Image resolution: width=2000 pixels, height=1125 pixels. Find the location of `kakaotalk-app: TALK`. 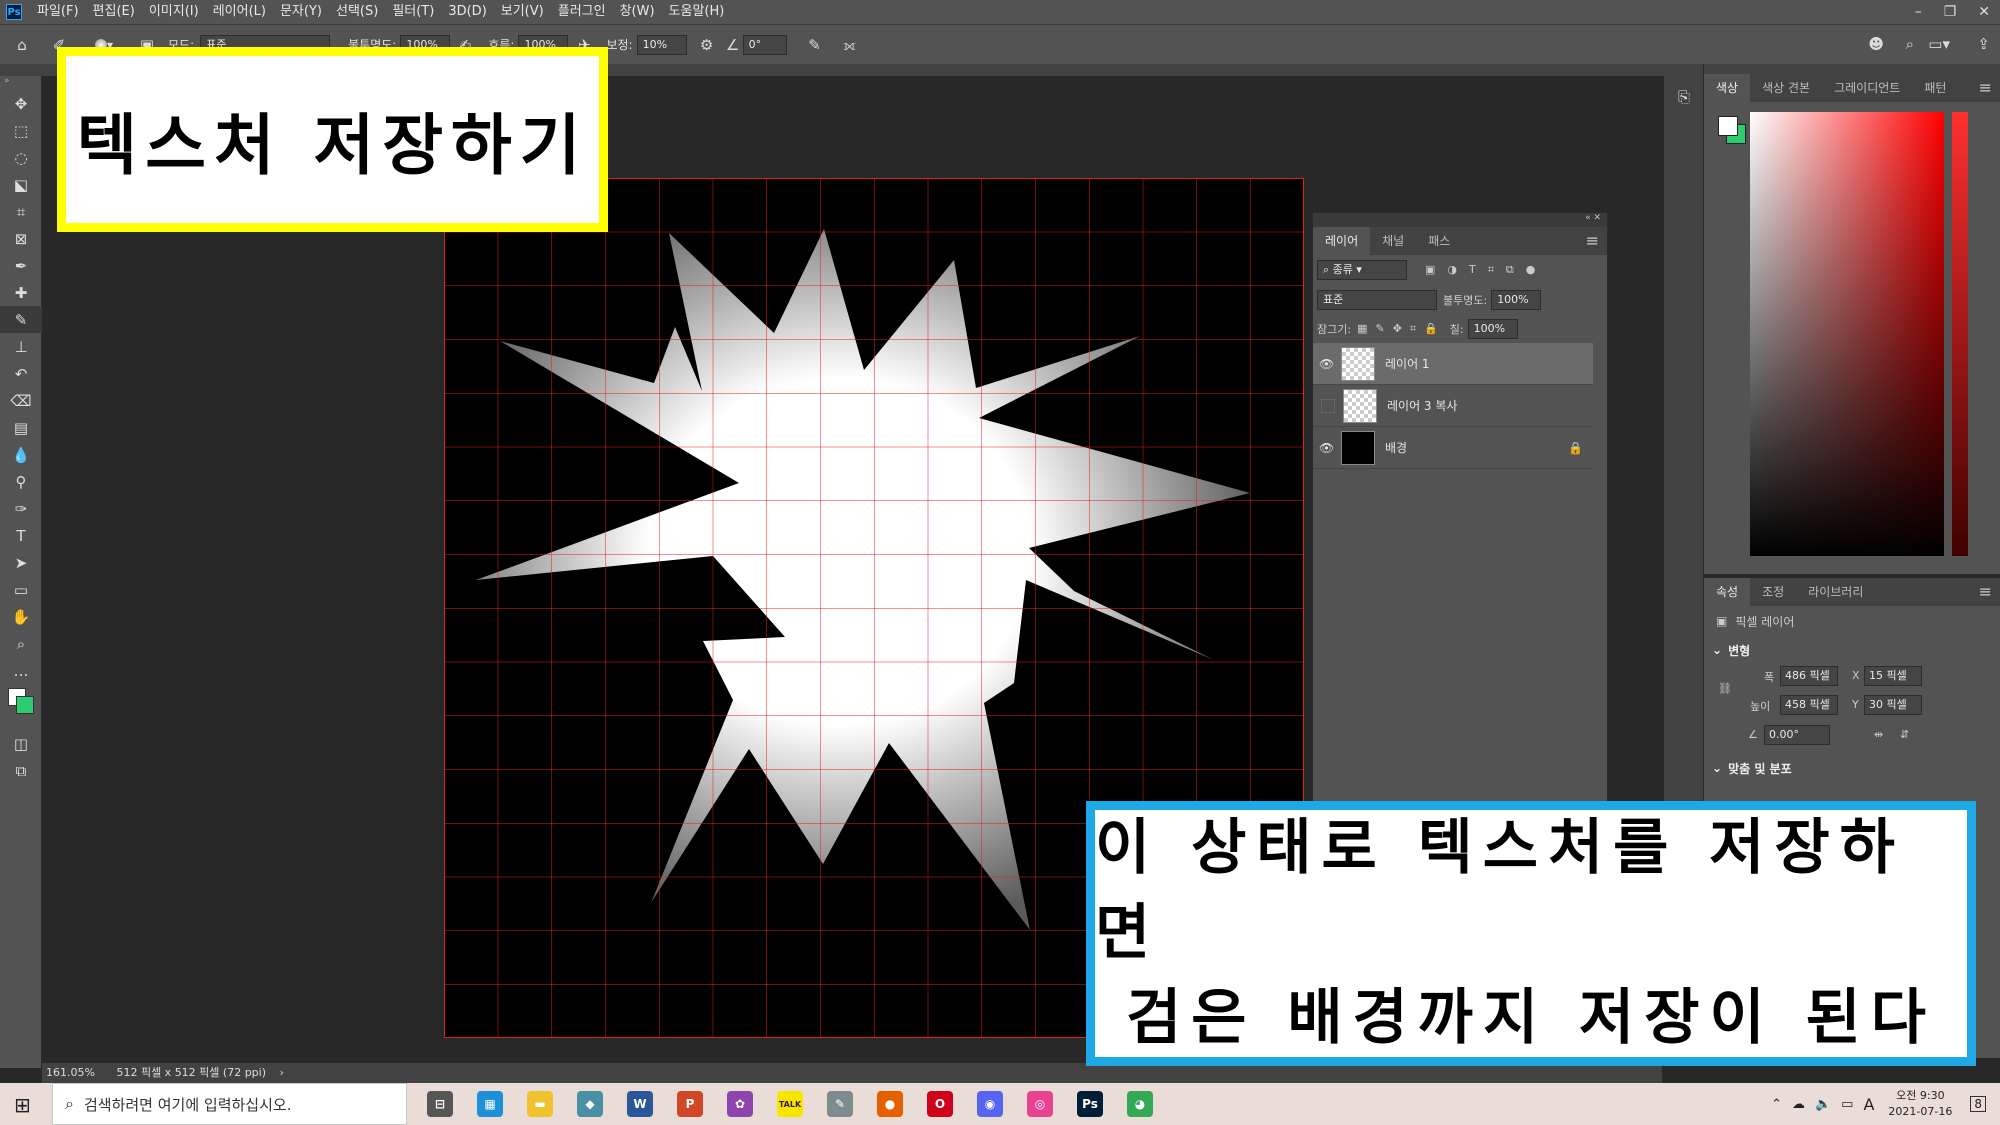

kakaotalk-app: TALK is located at coordinates (790, 1104).